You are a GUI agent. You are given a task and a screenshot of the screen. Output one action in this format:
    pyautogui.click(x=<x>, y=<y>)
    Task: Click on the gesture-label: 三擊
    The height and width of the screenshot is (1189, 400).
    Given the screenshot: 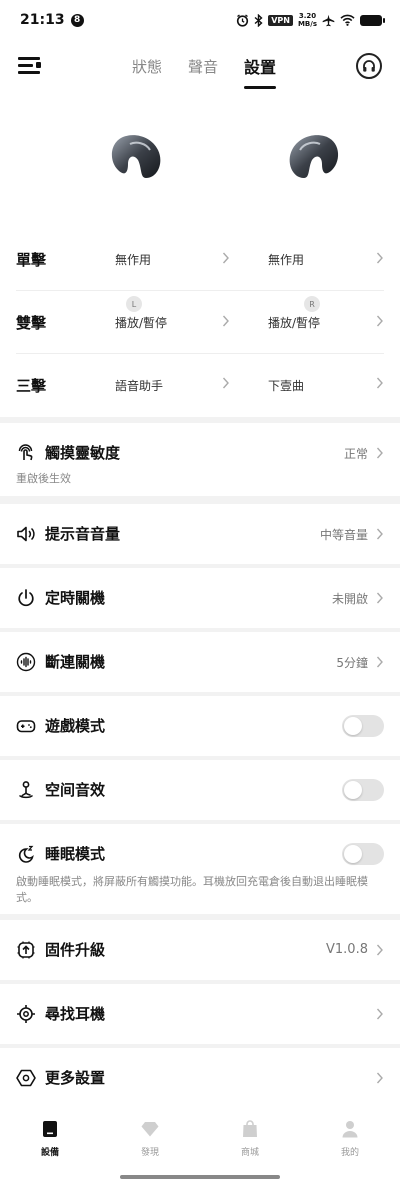 What is the action you would take?
    pyautogui.click(x=31, y=385)
    